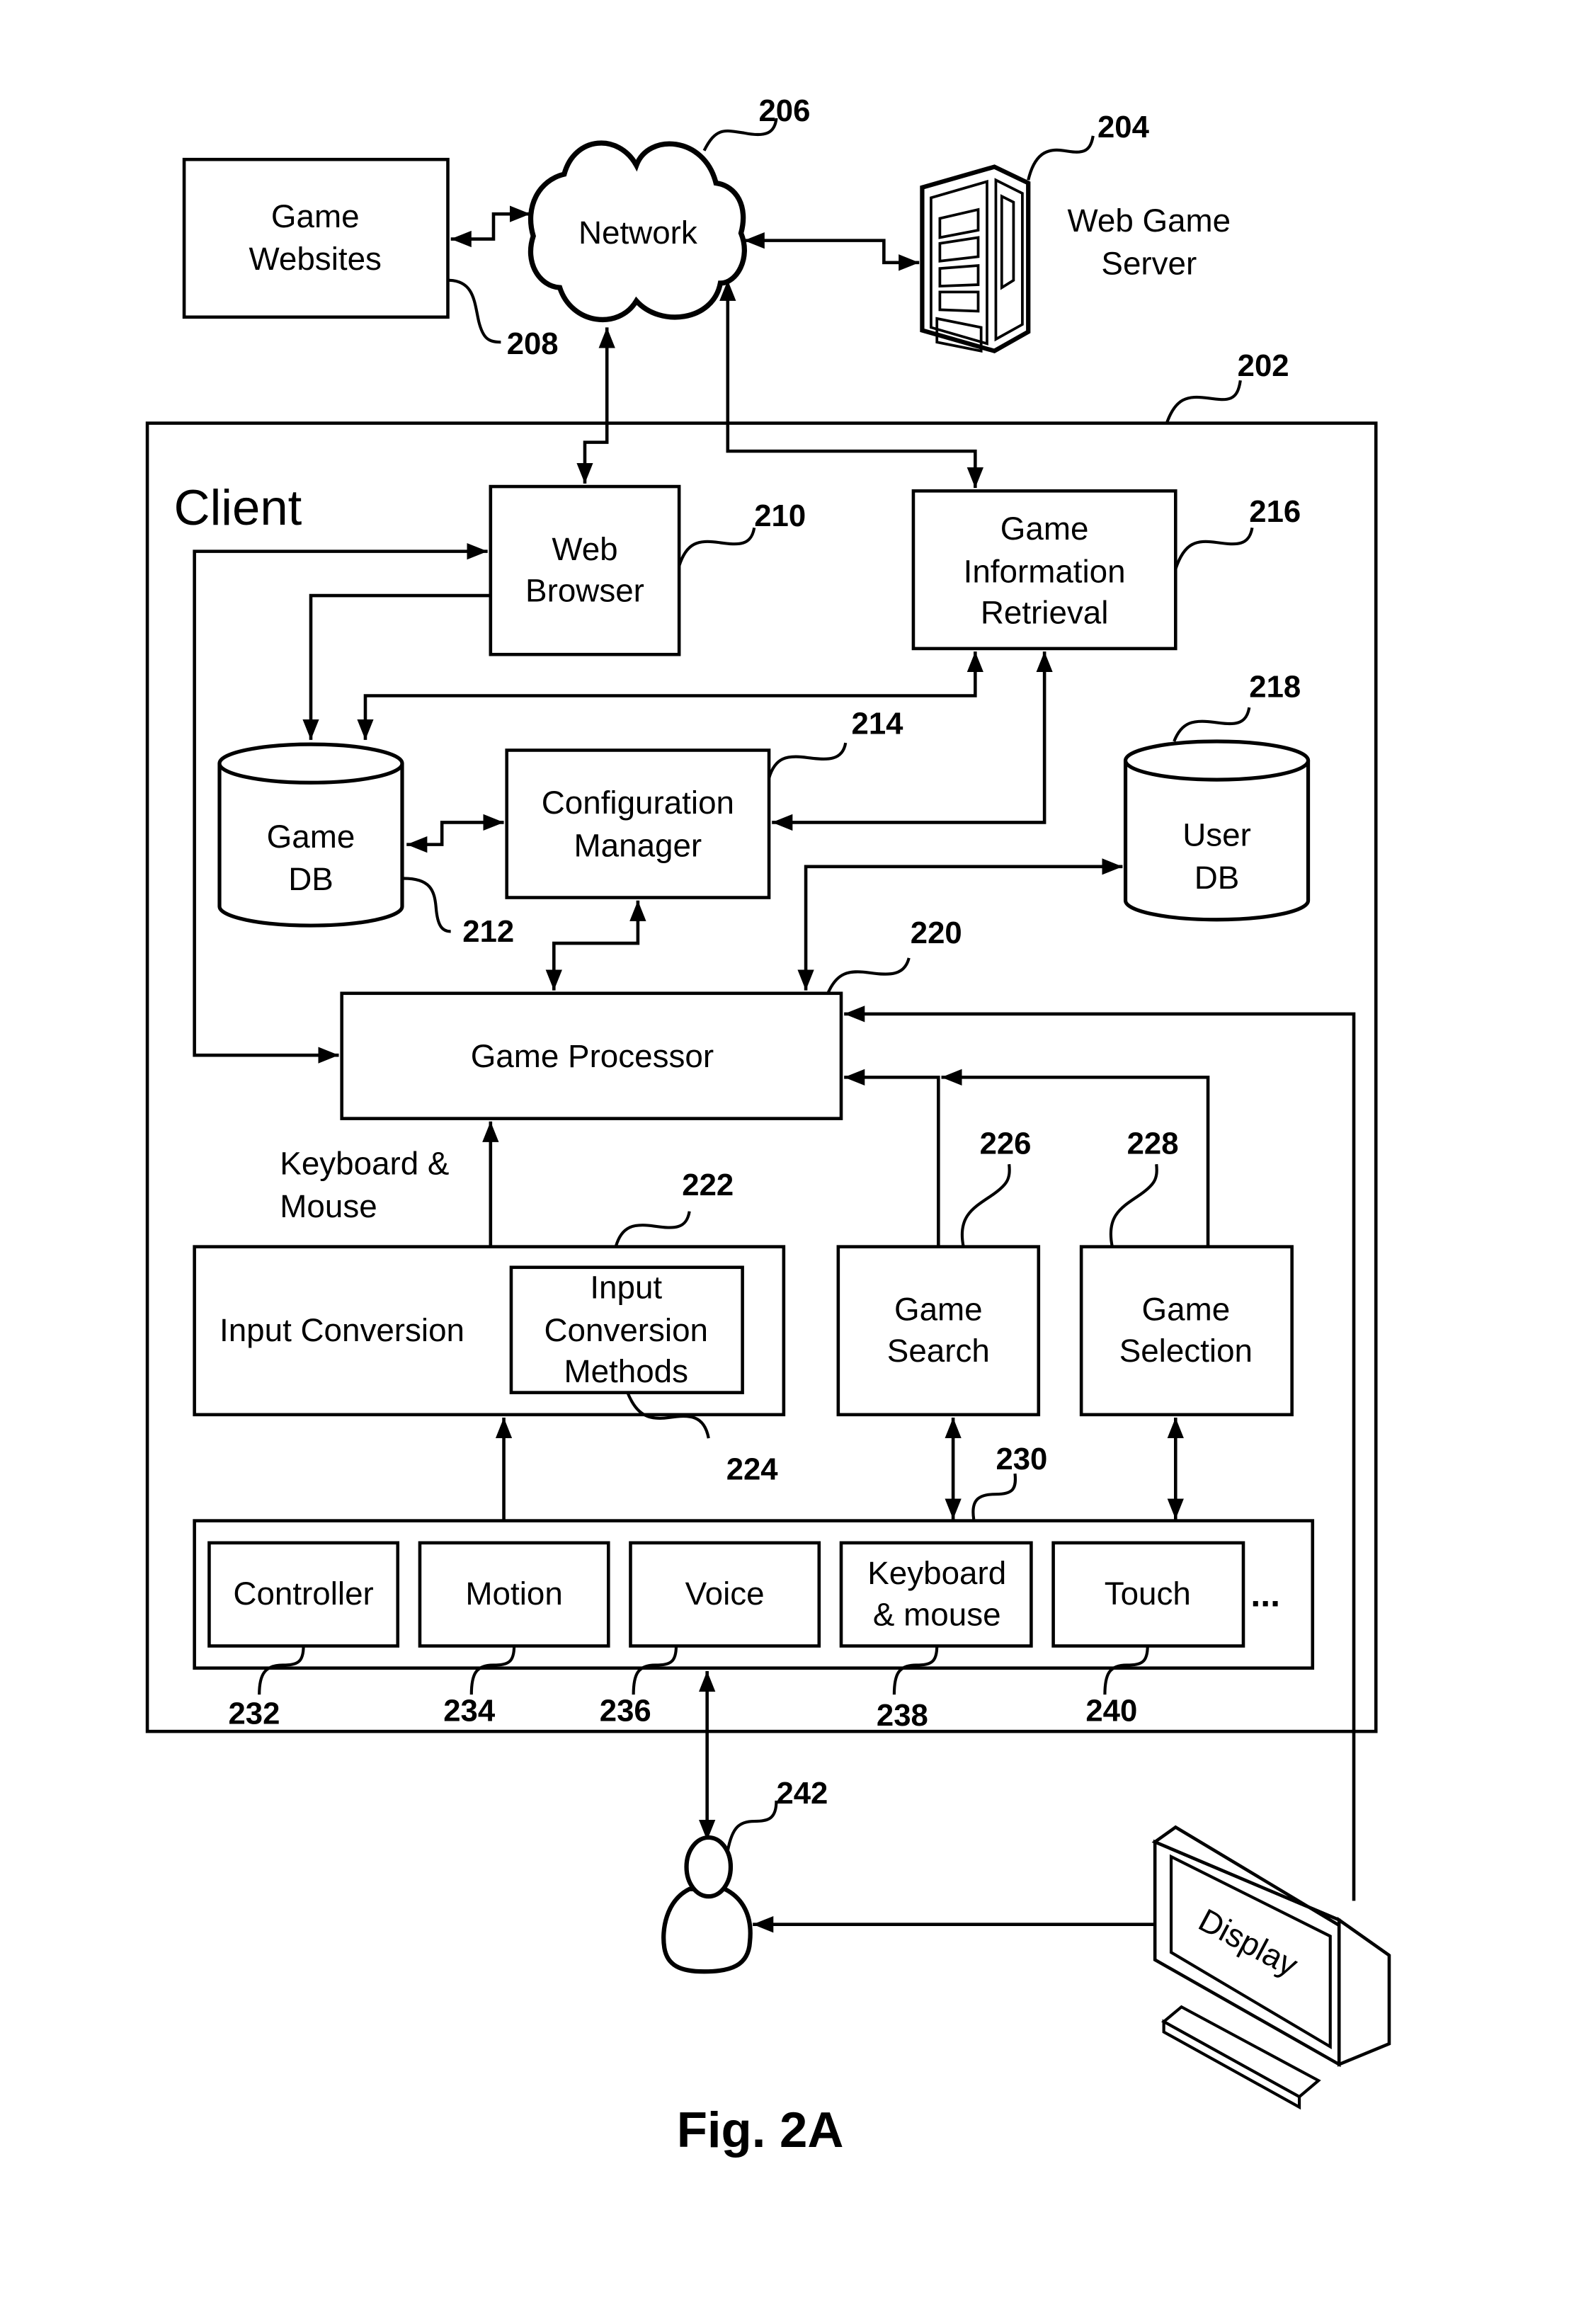 This screenshot has width=1591, height=2324. Describe the element at coordinates (638, 823) in the screenshot. I see `configuration-manager-node: Configuration Manager` at that location.